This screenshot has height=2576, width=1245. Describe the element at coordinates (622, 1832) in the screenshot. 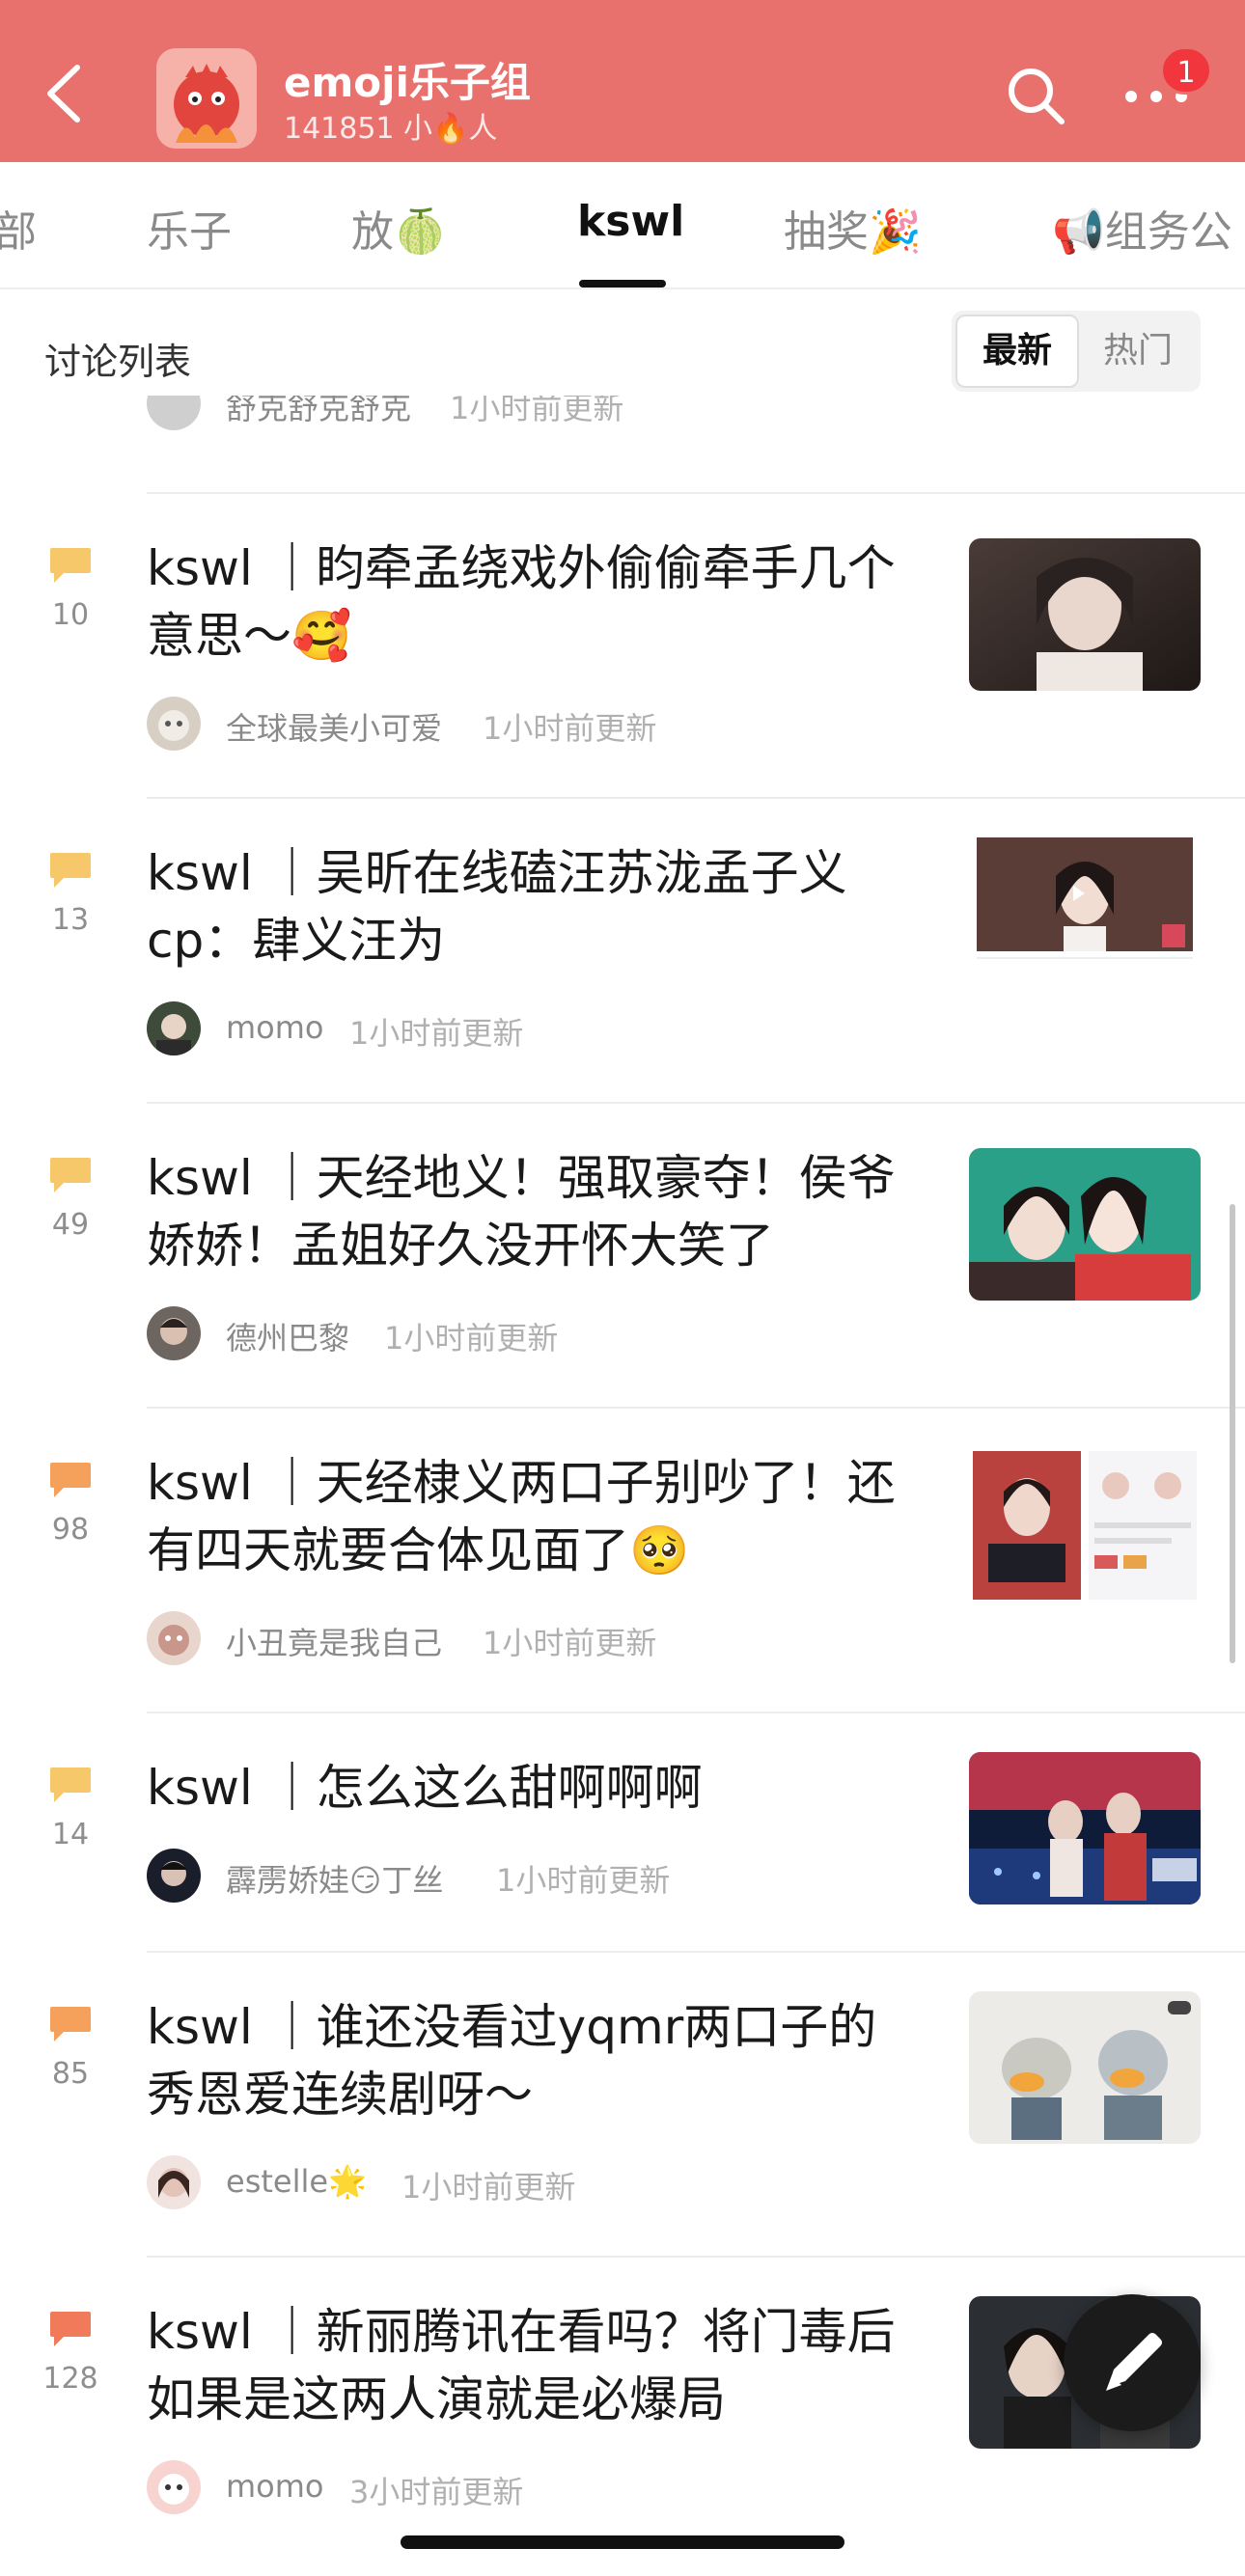

I see `list-item: 14 kswl ｜怎么这么甜啊啊啊 霹雳娇娃😏丁丝 1小时前更新` at that location.